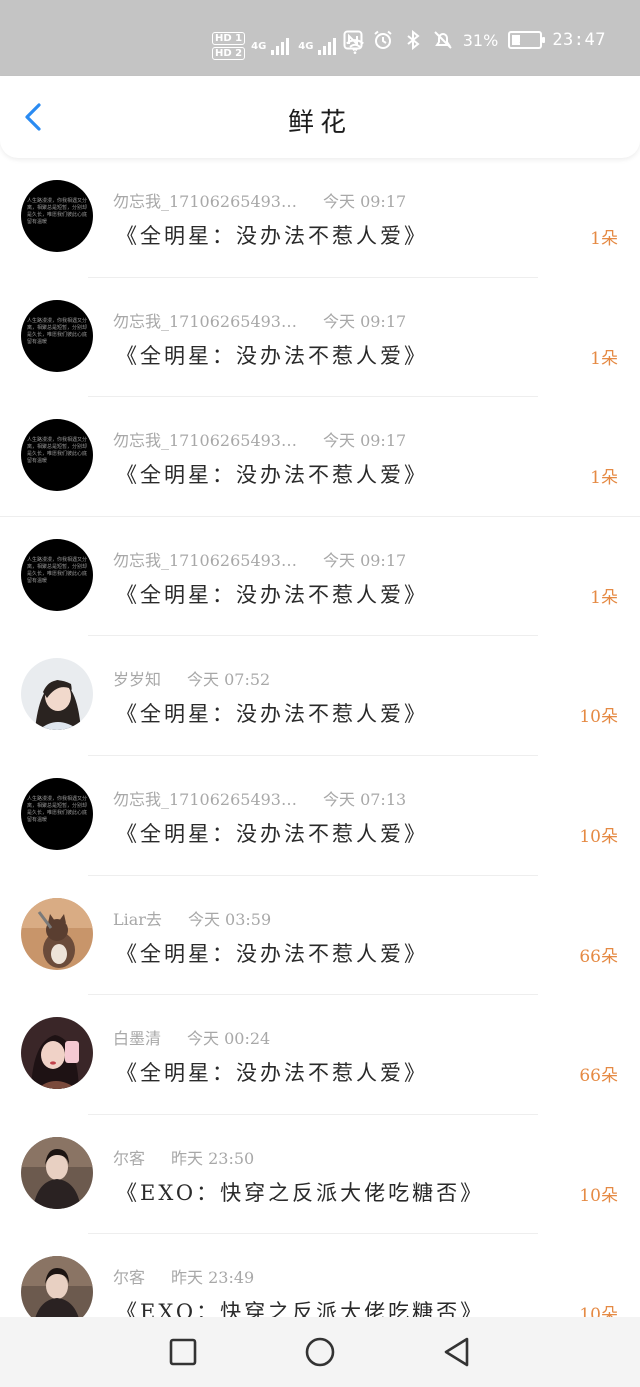  I want to click on page-title: 鲜花, so click(319, 123).